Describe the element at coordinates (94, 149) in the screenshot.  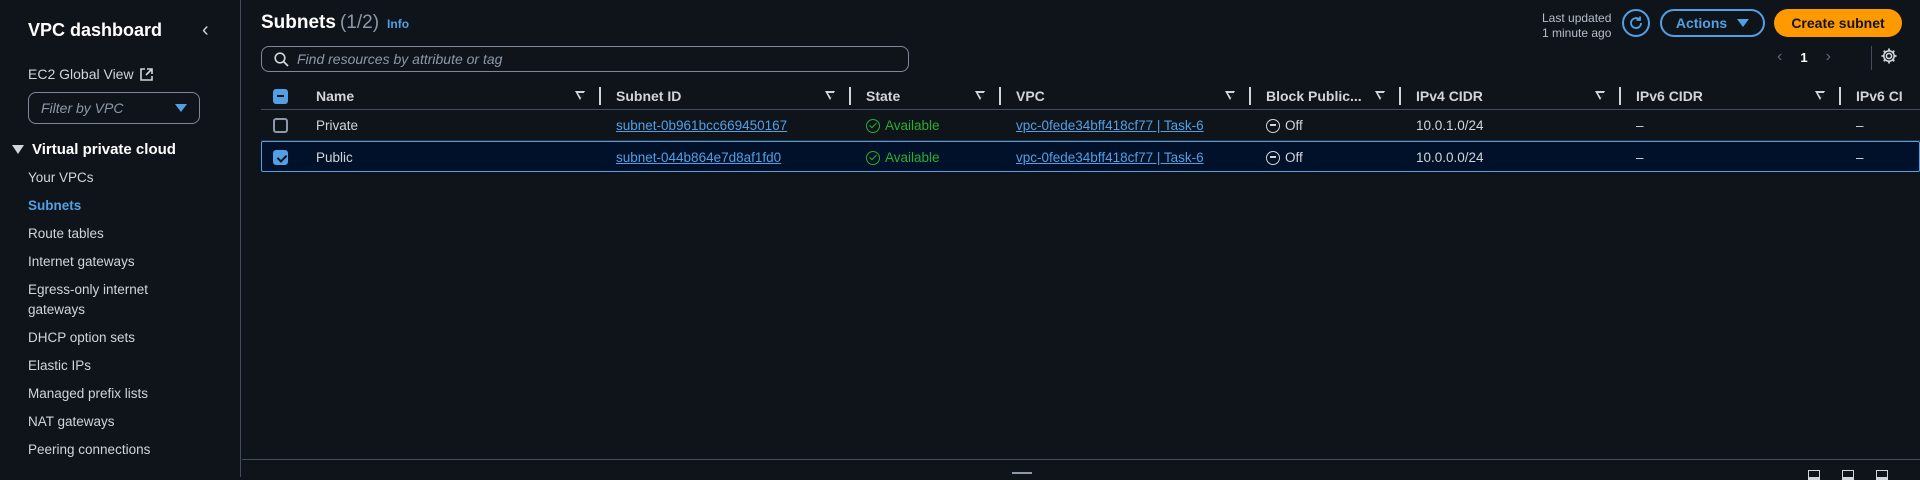
I see `sidebar-section-virtual-private-cloud: Virtual private cloud` at that location.